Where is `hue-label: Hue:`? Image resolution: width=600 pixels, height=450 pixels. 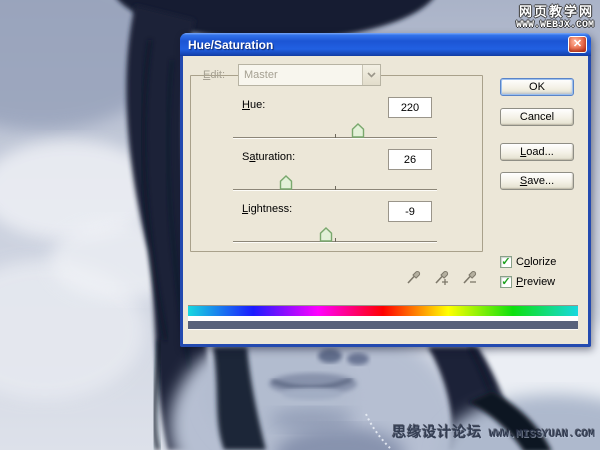 hue-label: Hue: is located at coordinates (254, 105).